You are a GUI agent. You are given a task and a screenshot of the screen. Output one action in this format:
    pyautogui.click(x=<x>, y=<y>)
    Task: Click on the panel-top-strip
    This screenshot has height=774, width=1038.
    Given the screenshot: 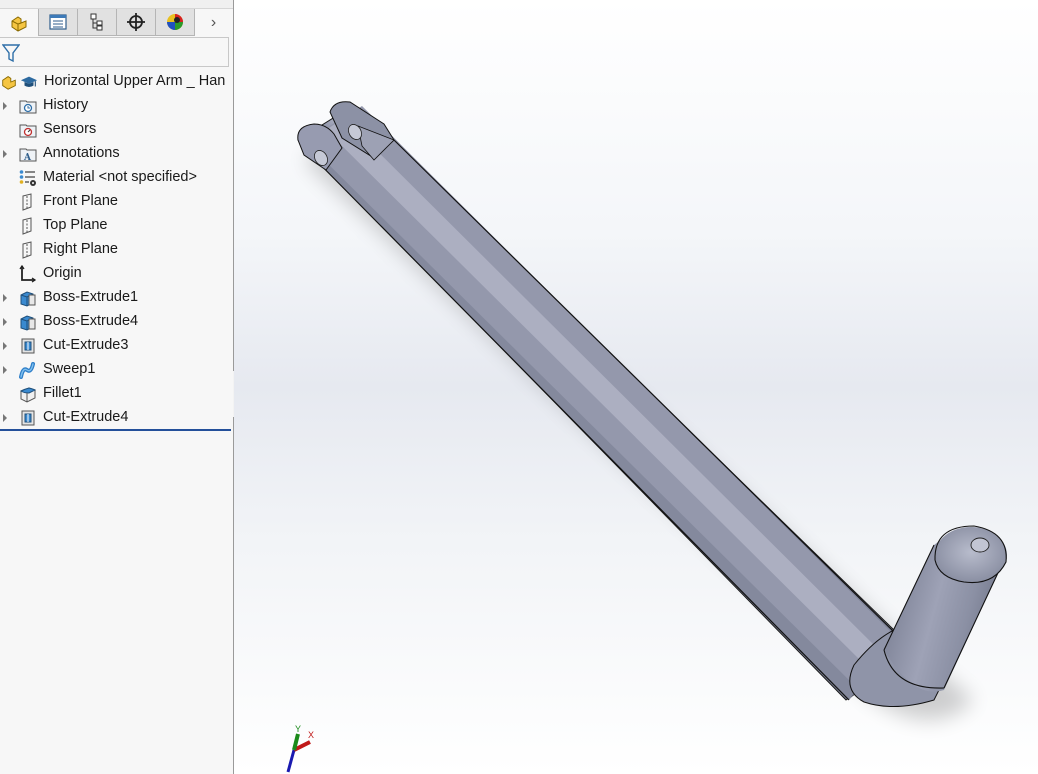 What is the action you would take?
    pyautogui.click(x=116, y=4)
    